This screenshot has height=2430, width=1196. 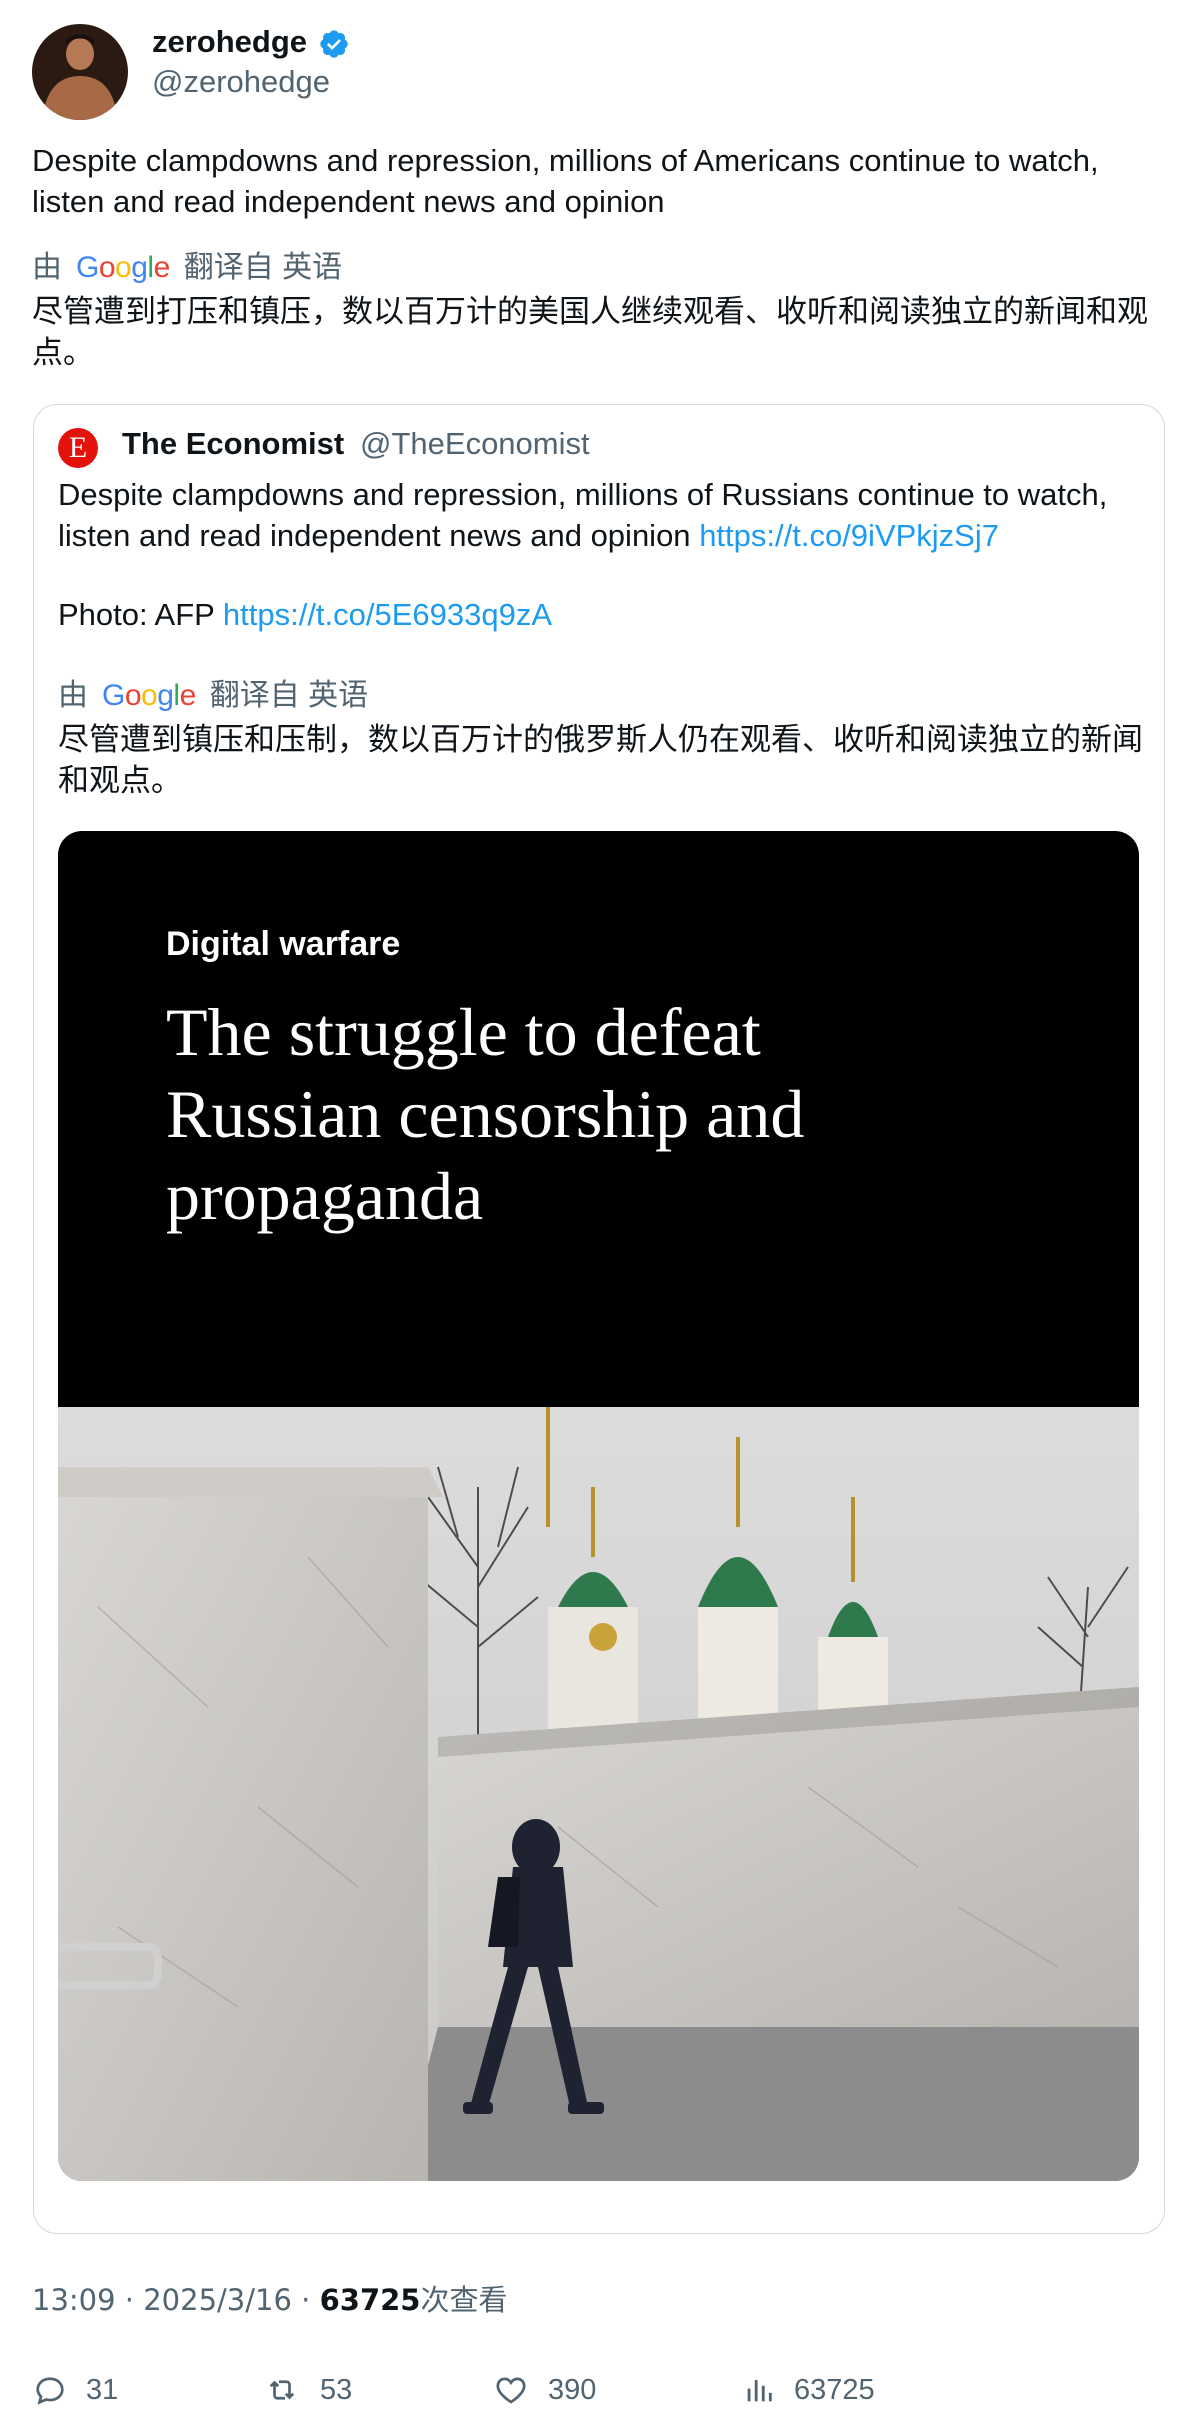 I want to click on author-avatar, so click(x=80, y=72).